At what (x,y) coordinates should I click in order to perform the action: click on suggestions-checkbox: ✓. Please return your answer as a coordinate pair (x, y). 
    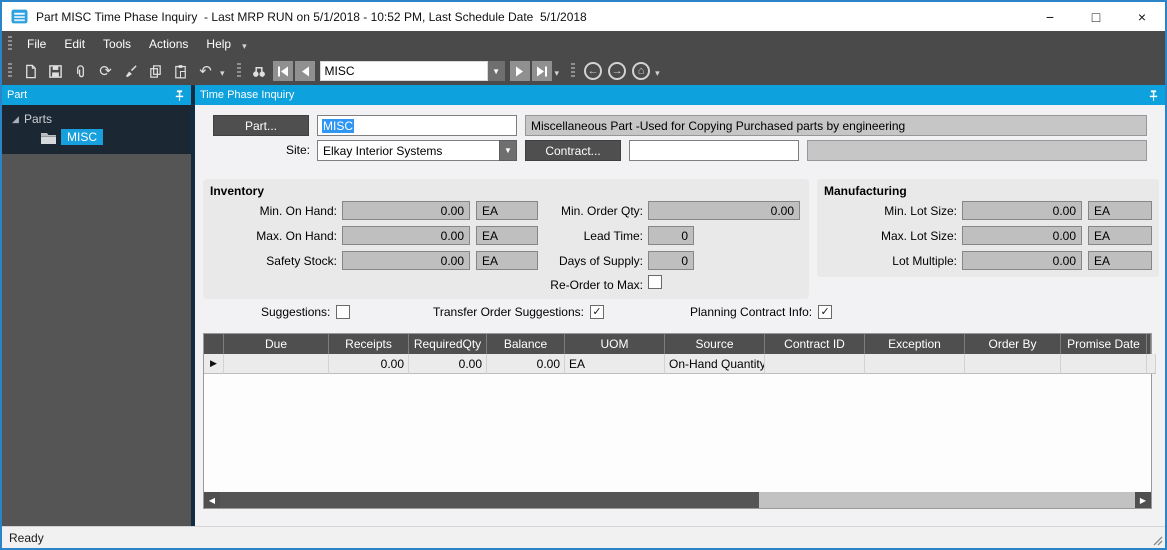
    Looking at the image, I should click on (343, 312).